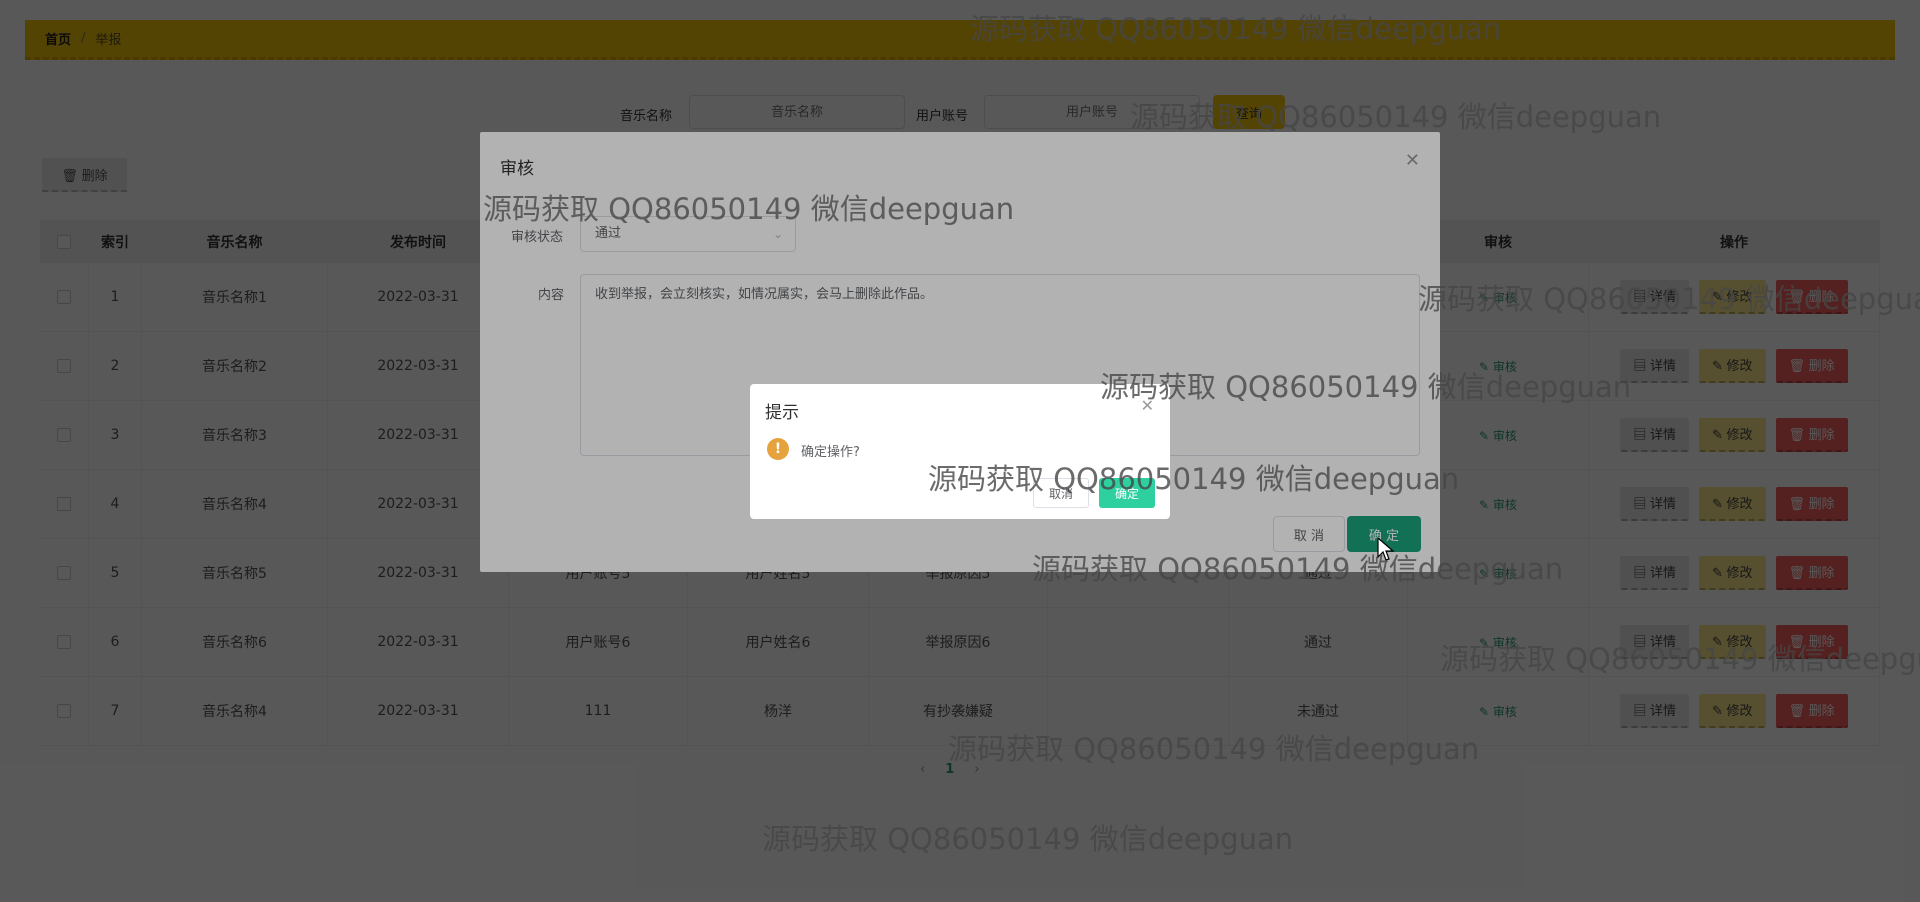 Image resolution: width=1920 pixels, height=902 pixels. I want to click on mouse-cursor-icon, so click(1386, 549).